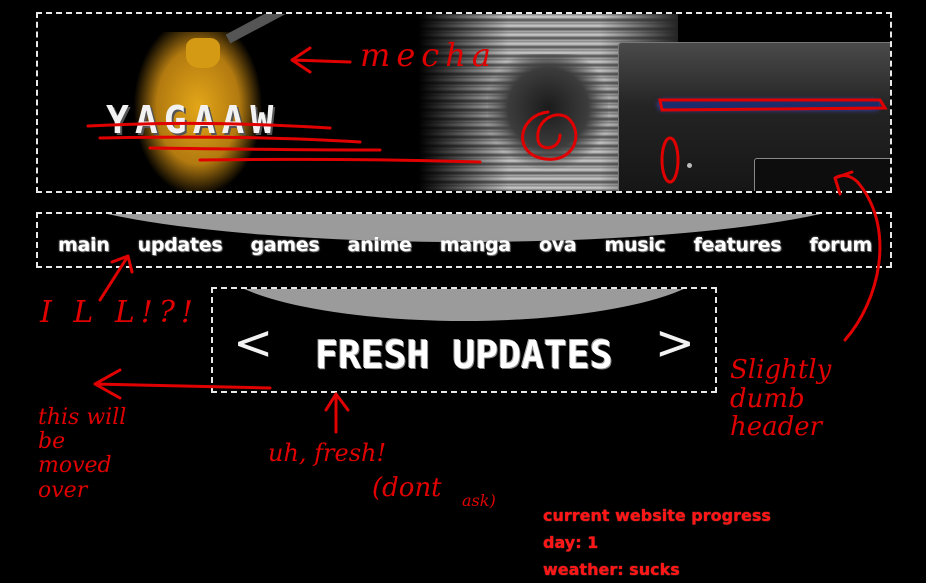 This screenshot has width=926, height=583. What do you see at coordinates (284, 245) in the screenshot?
I see `nav-item-games: games` at bounding box center [284, 245].